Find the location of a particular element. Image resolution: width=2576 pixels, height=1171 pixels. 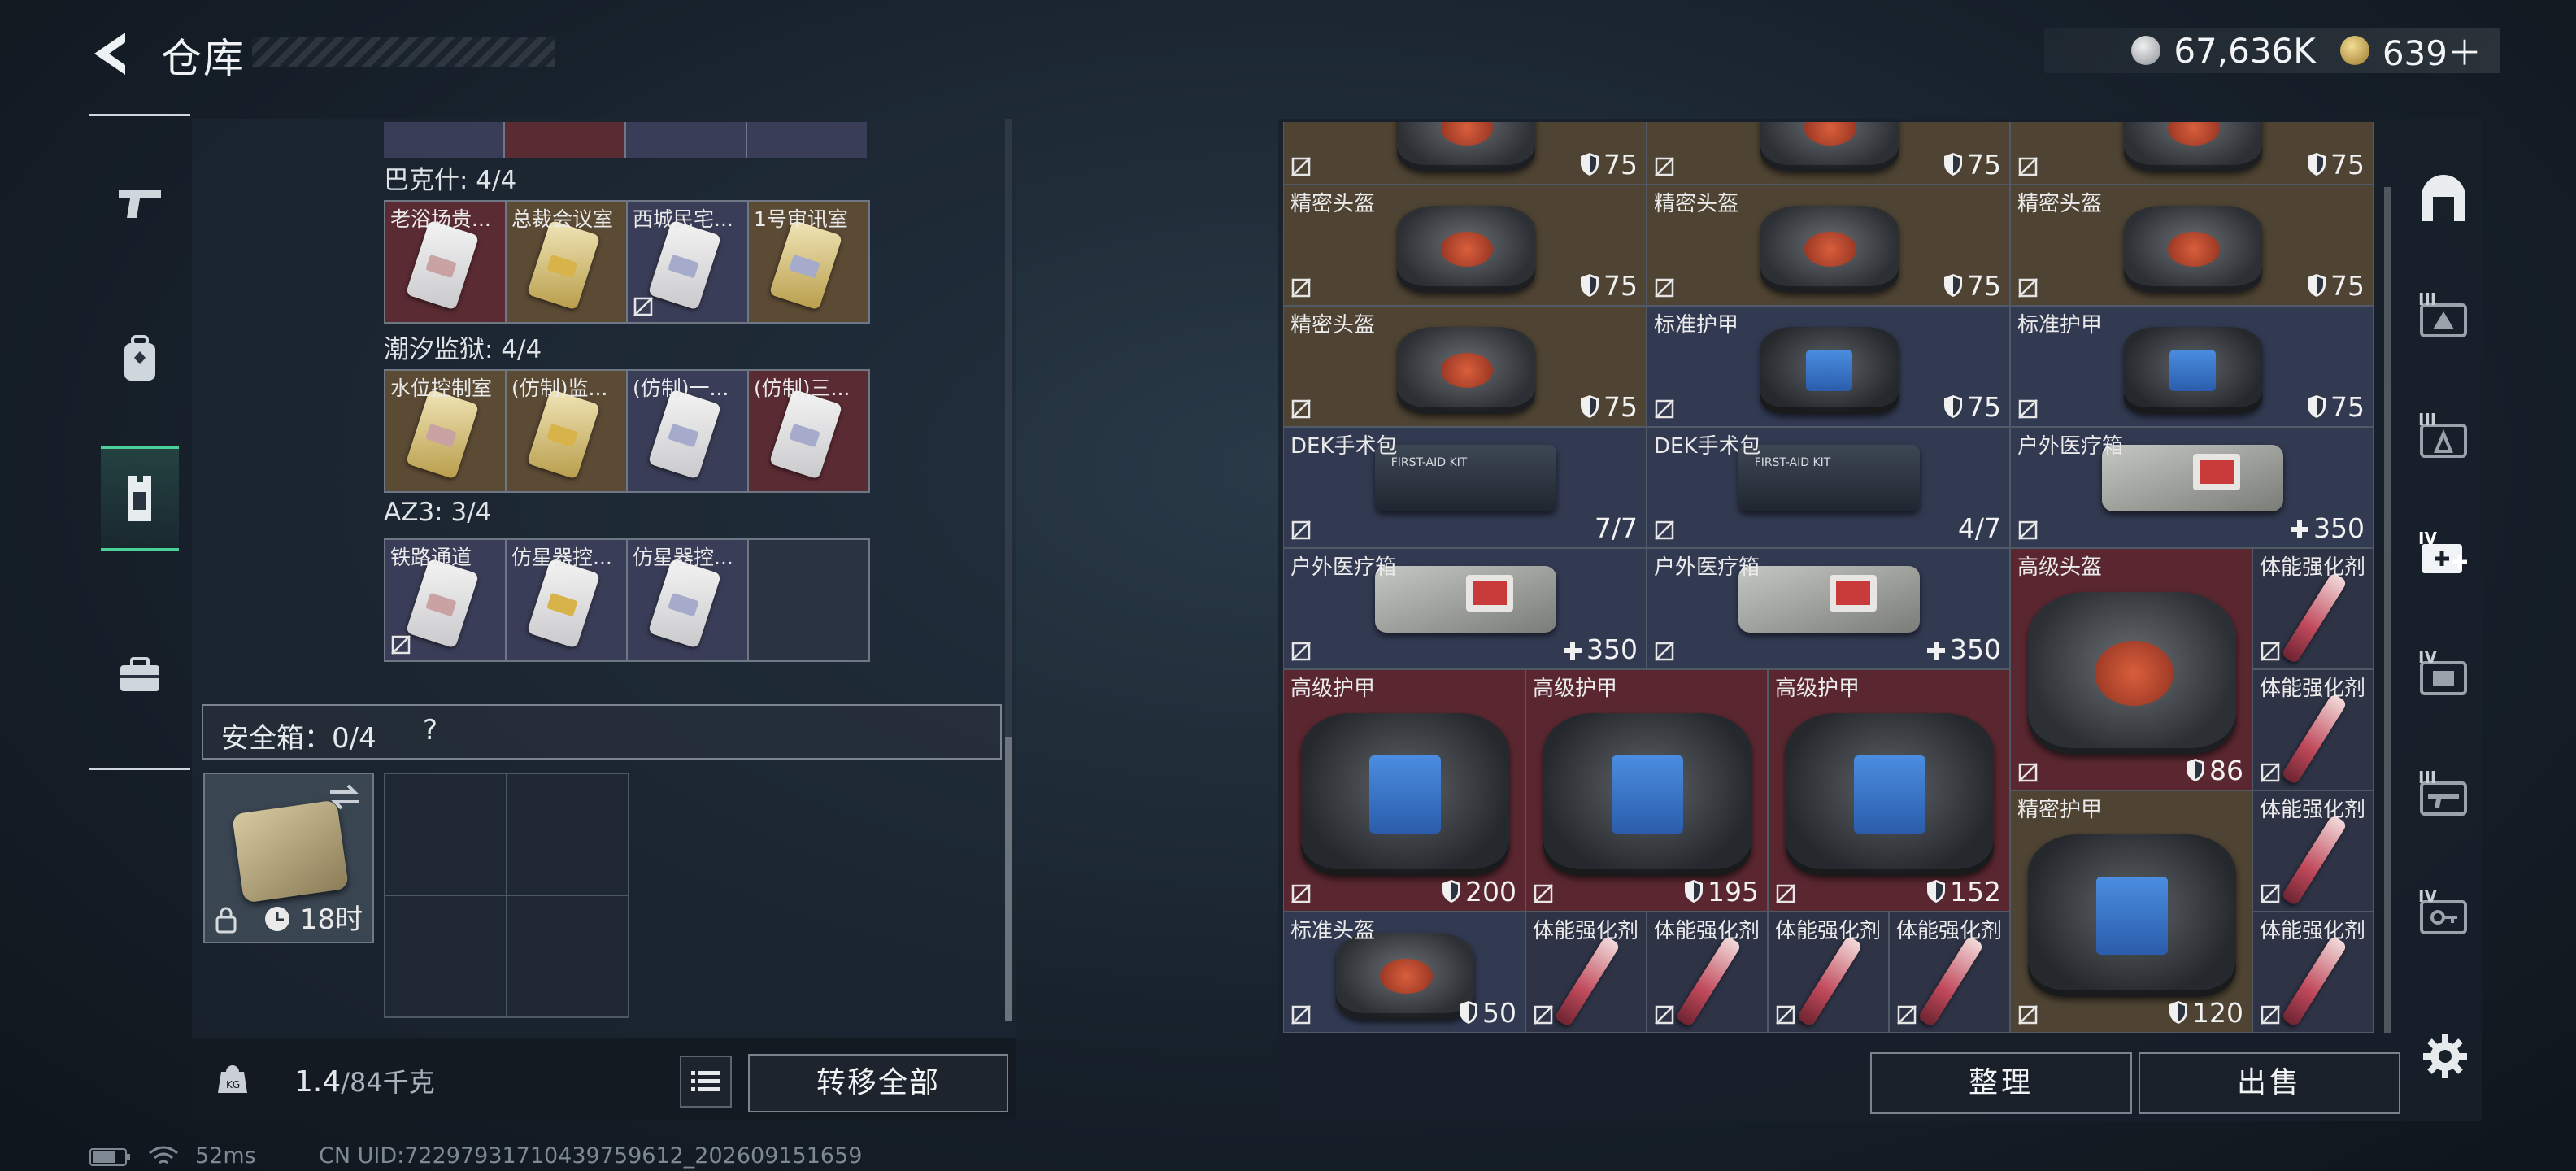

left-panel-scrollbar is located at coordinates (1009, 570).